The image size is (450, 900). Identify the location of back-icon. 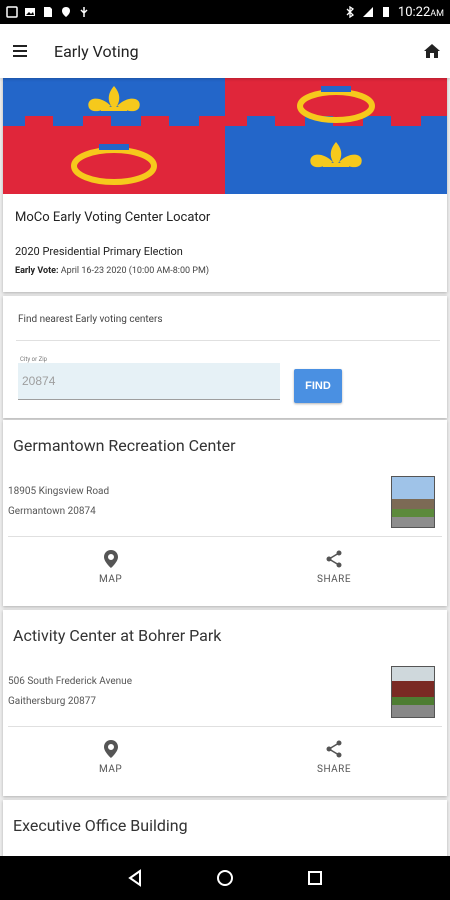
(135, 878).